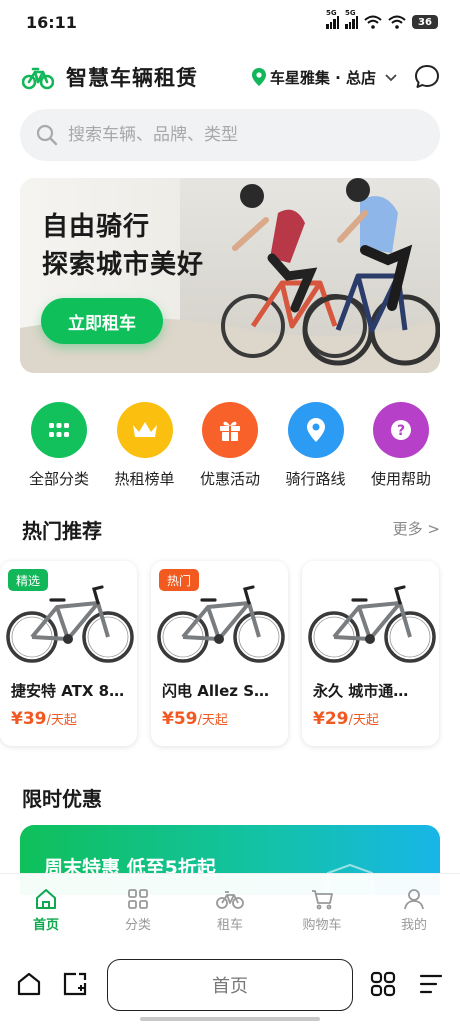 The width and height of the screenshot is (460, 1024). What do you see at coordinates (413, 925) in the screenshot?
I see `tab-label: 我的` at bounding box center [413, 925].